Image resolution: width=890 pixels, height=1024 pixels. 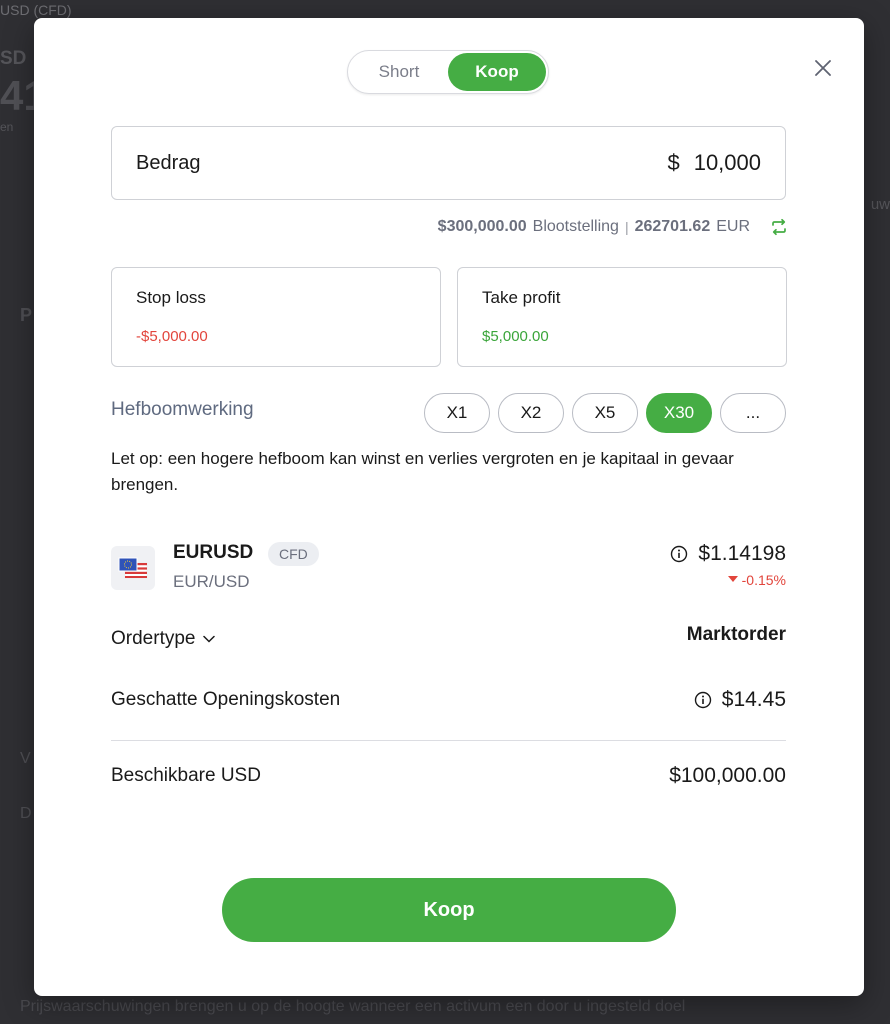 I want to click on background-left-heading-fragment: P, so click(x=26, y=315).